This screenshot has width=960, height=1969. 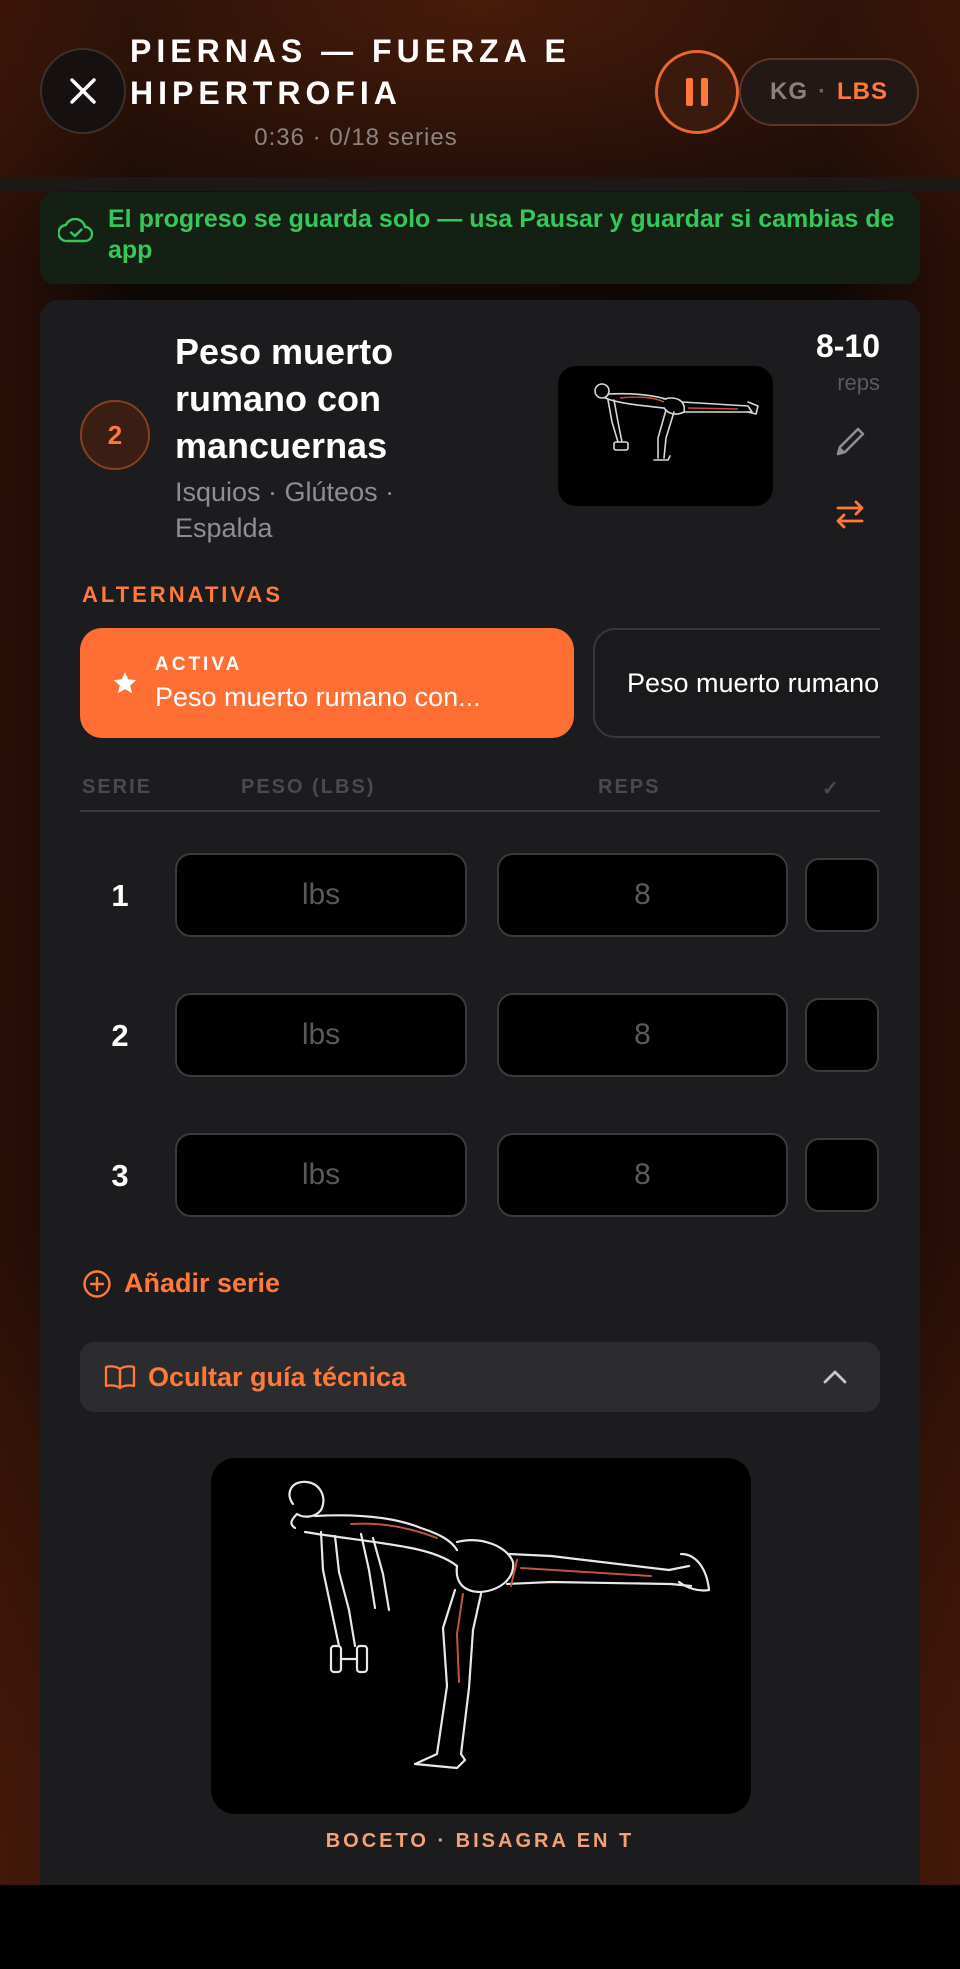 What do you see at coordinates (480, 1841) in the screenshot?
I see `technique-sketch-caption: BOCETO · BISAGRA EN T` at bounding box center [480, 1841].